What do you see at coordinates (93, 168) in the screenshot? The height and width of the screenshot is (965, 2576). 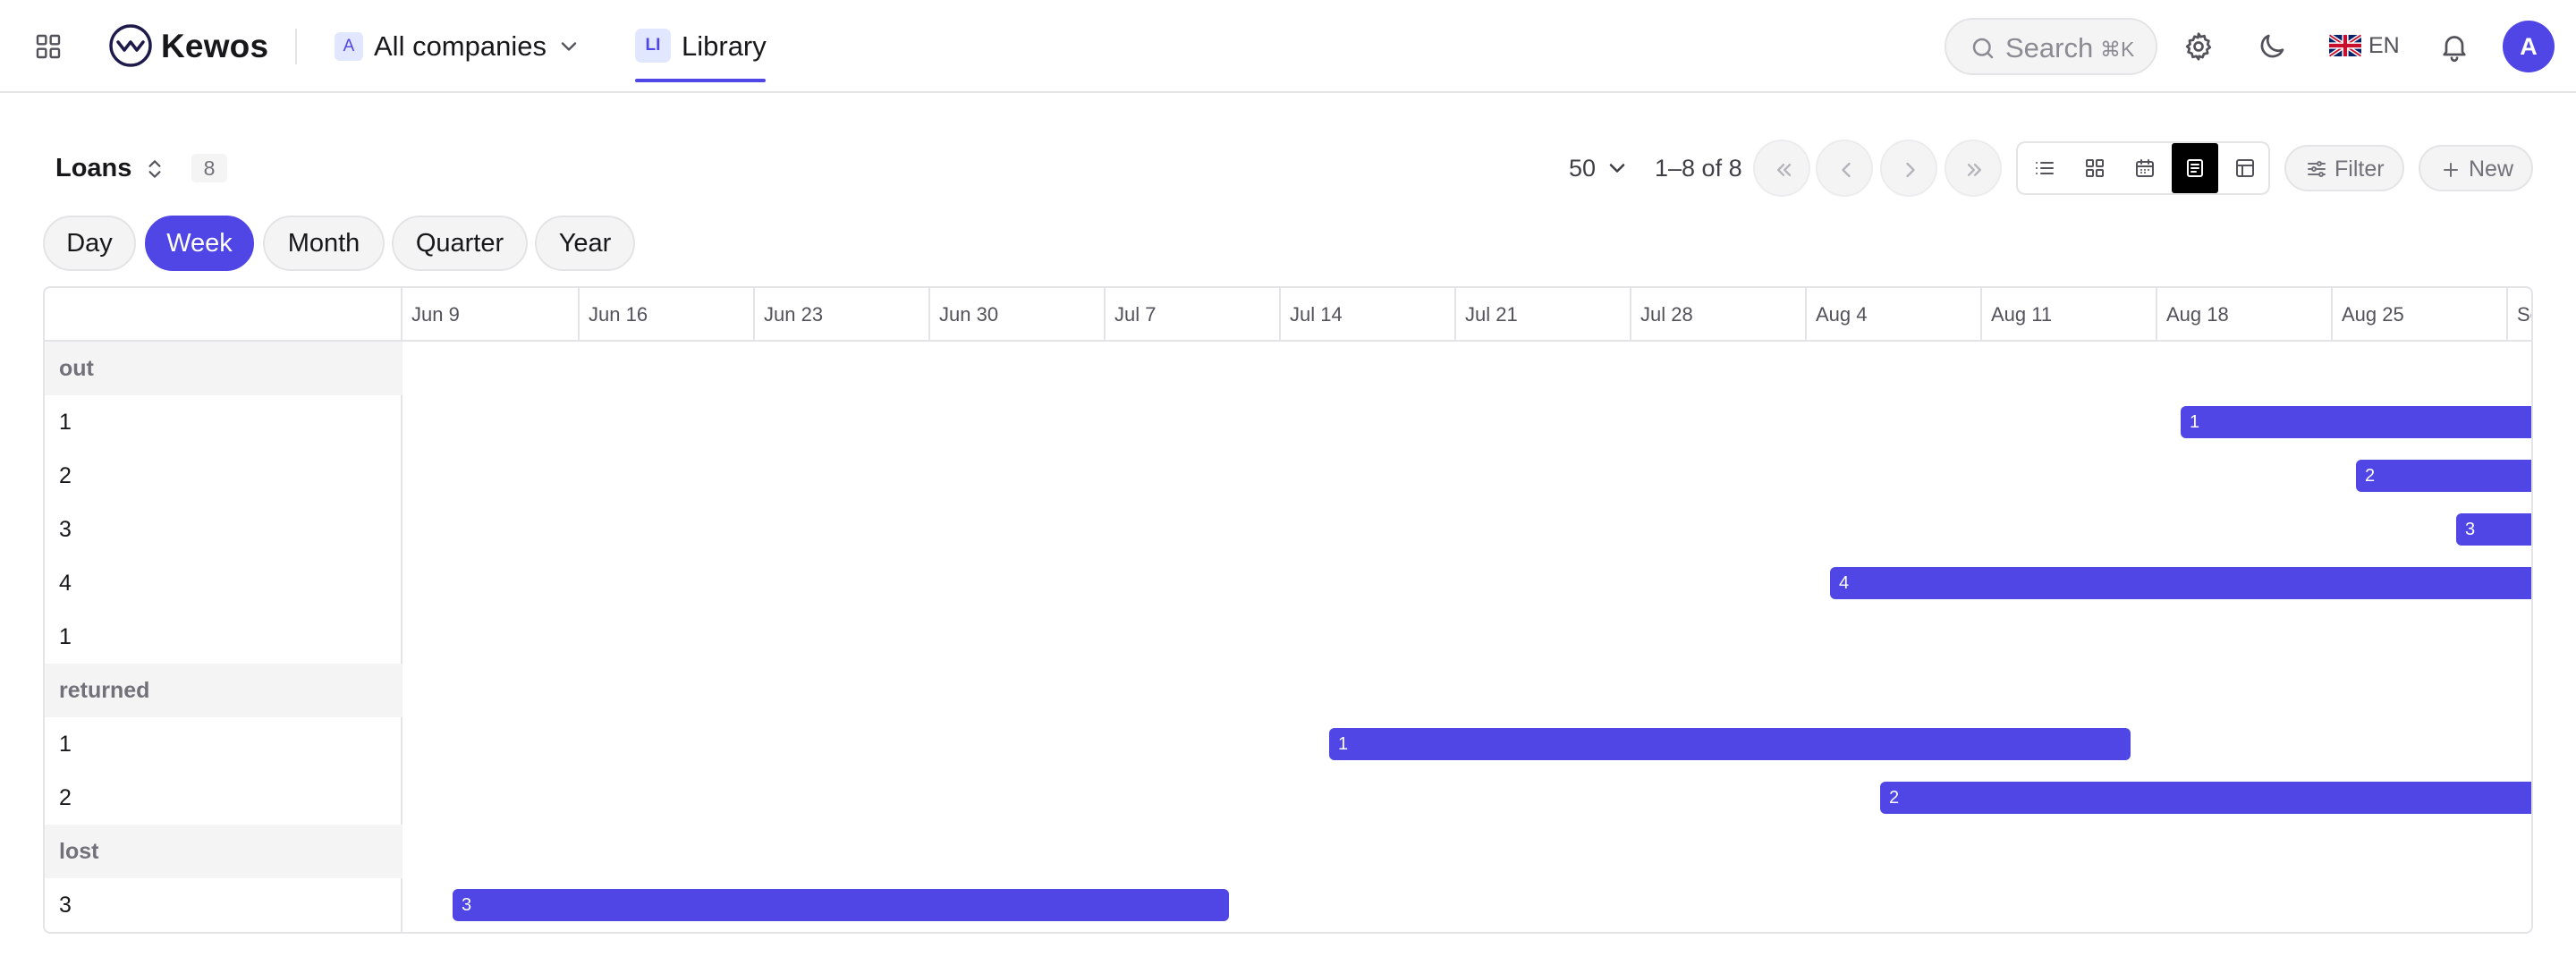 I see `page-title: Loans` at bounding box center [93, 168].